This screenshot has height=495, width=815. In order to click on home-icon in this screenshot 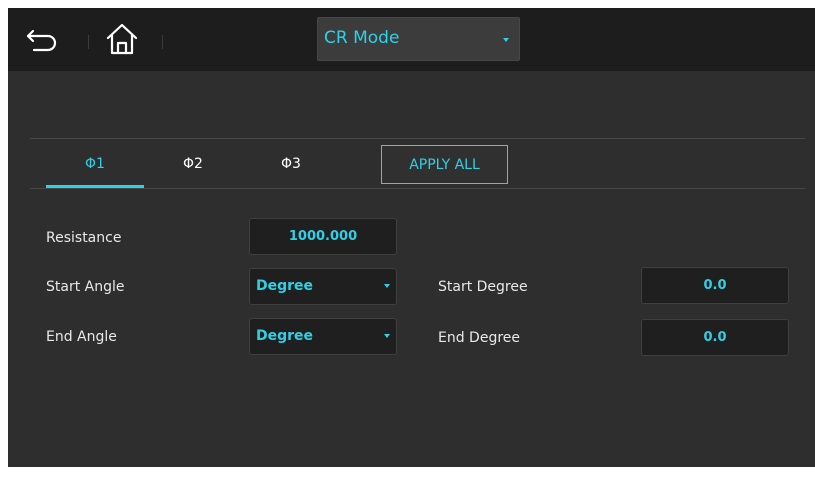, I will do `click(122, 39)`.